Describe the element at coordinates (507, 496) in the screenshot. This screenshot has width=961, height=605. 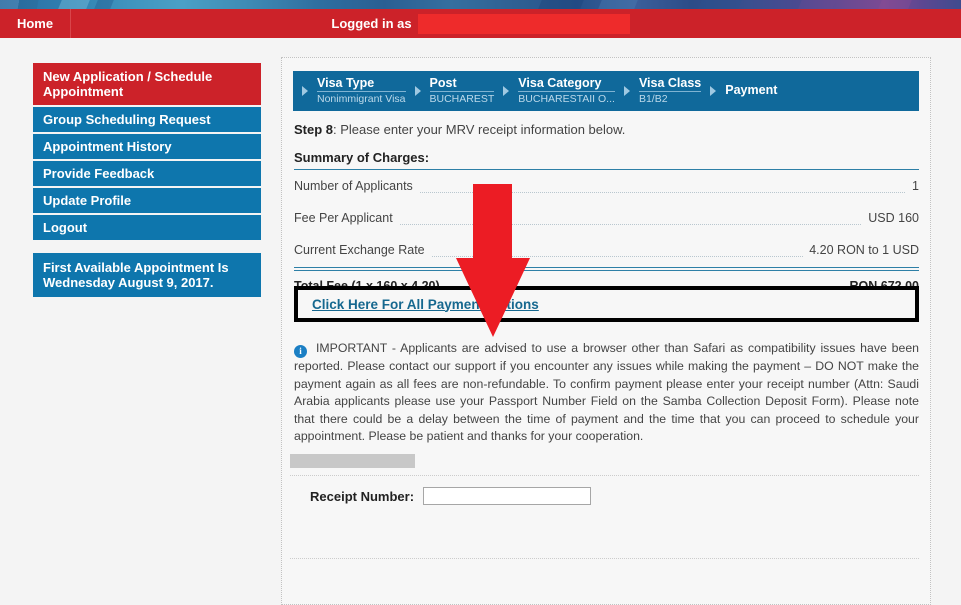
I see `receipt-number-input` at that location.